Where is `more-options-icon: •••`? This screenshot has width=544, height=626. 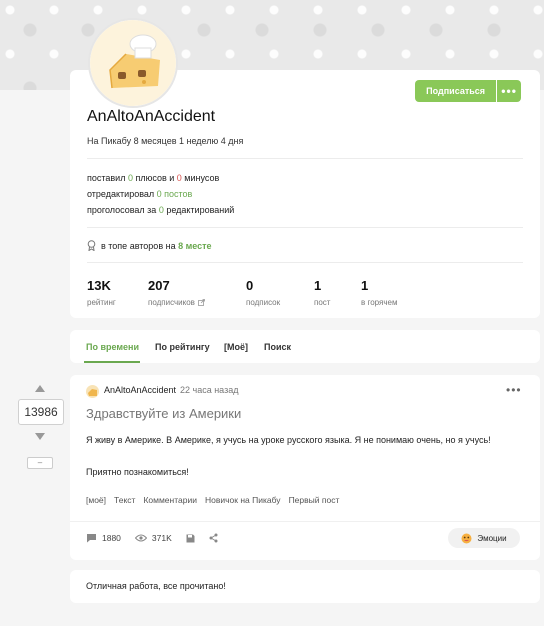
more-options-icon: ••• is located at coordinates (508, 91).